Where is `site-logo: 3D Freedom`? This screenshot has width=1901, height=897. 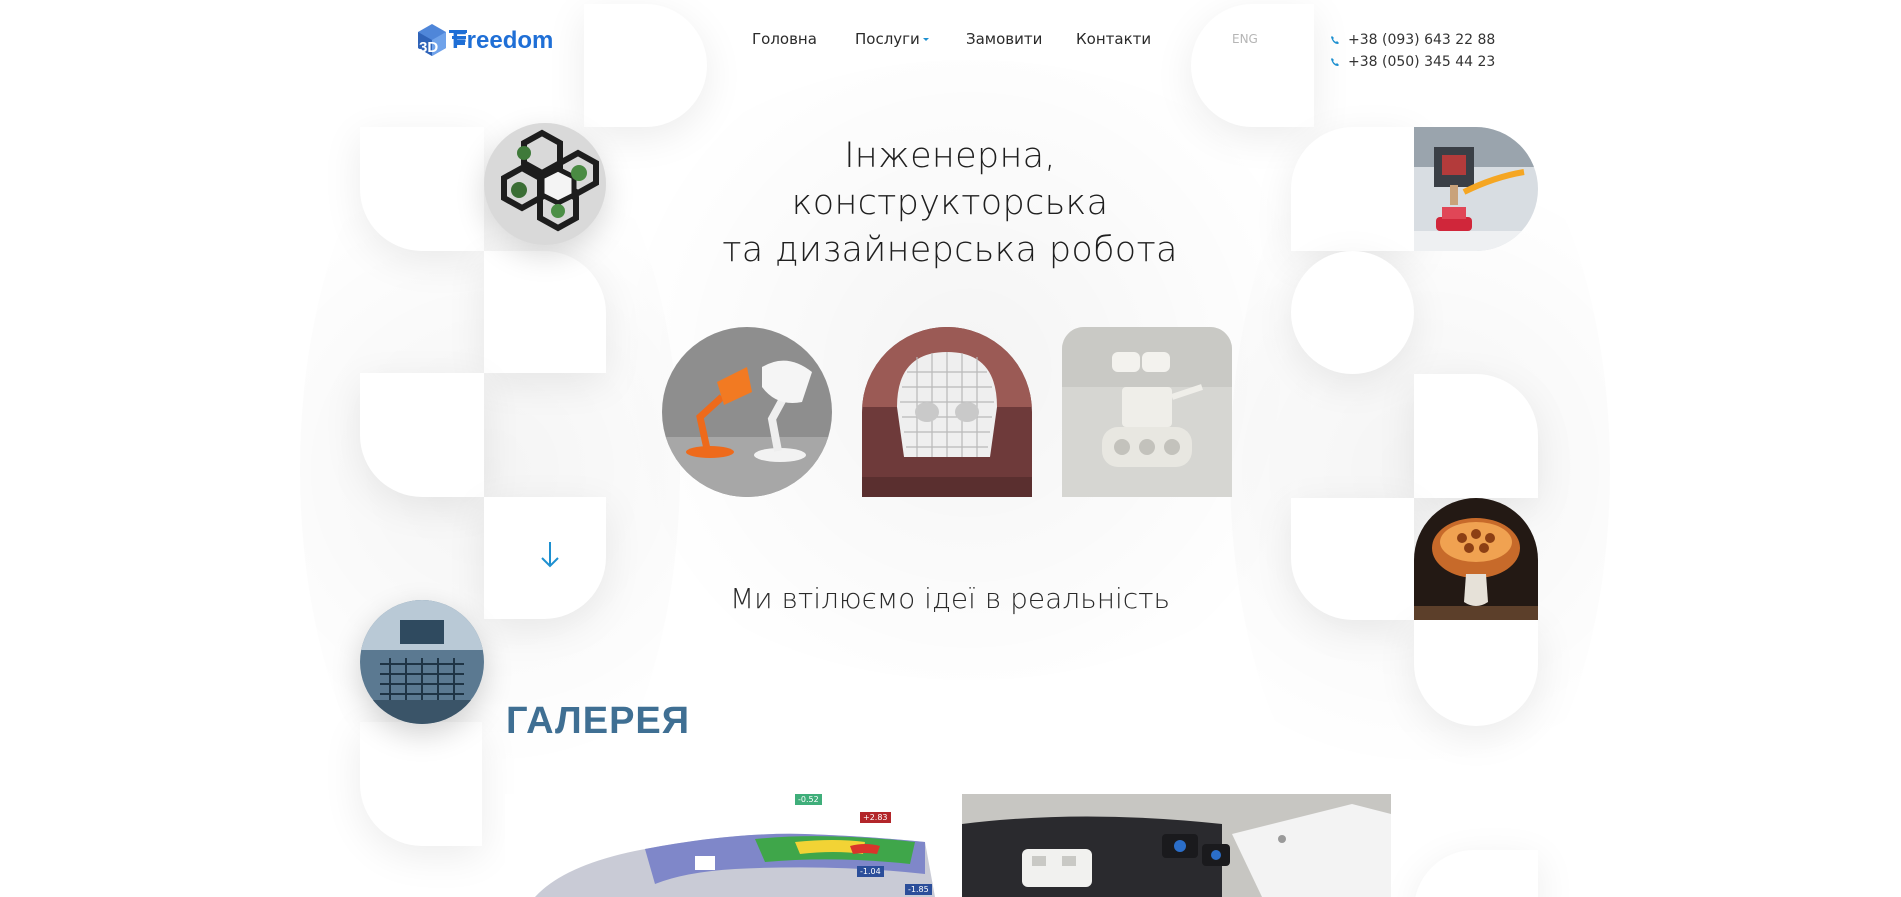 site-logo: 3D Freedom is located at coordinates (496, 41).